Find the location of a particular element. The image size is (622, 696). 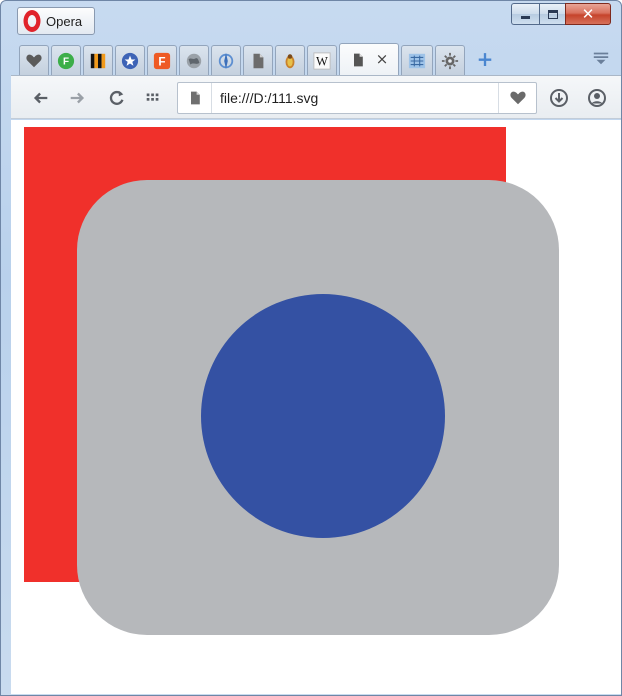

downloads-button is located at coordinates (559, 98).